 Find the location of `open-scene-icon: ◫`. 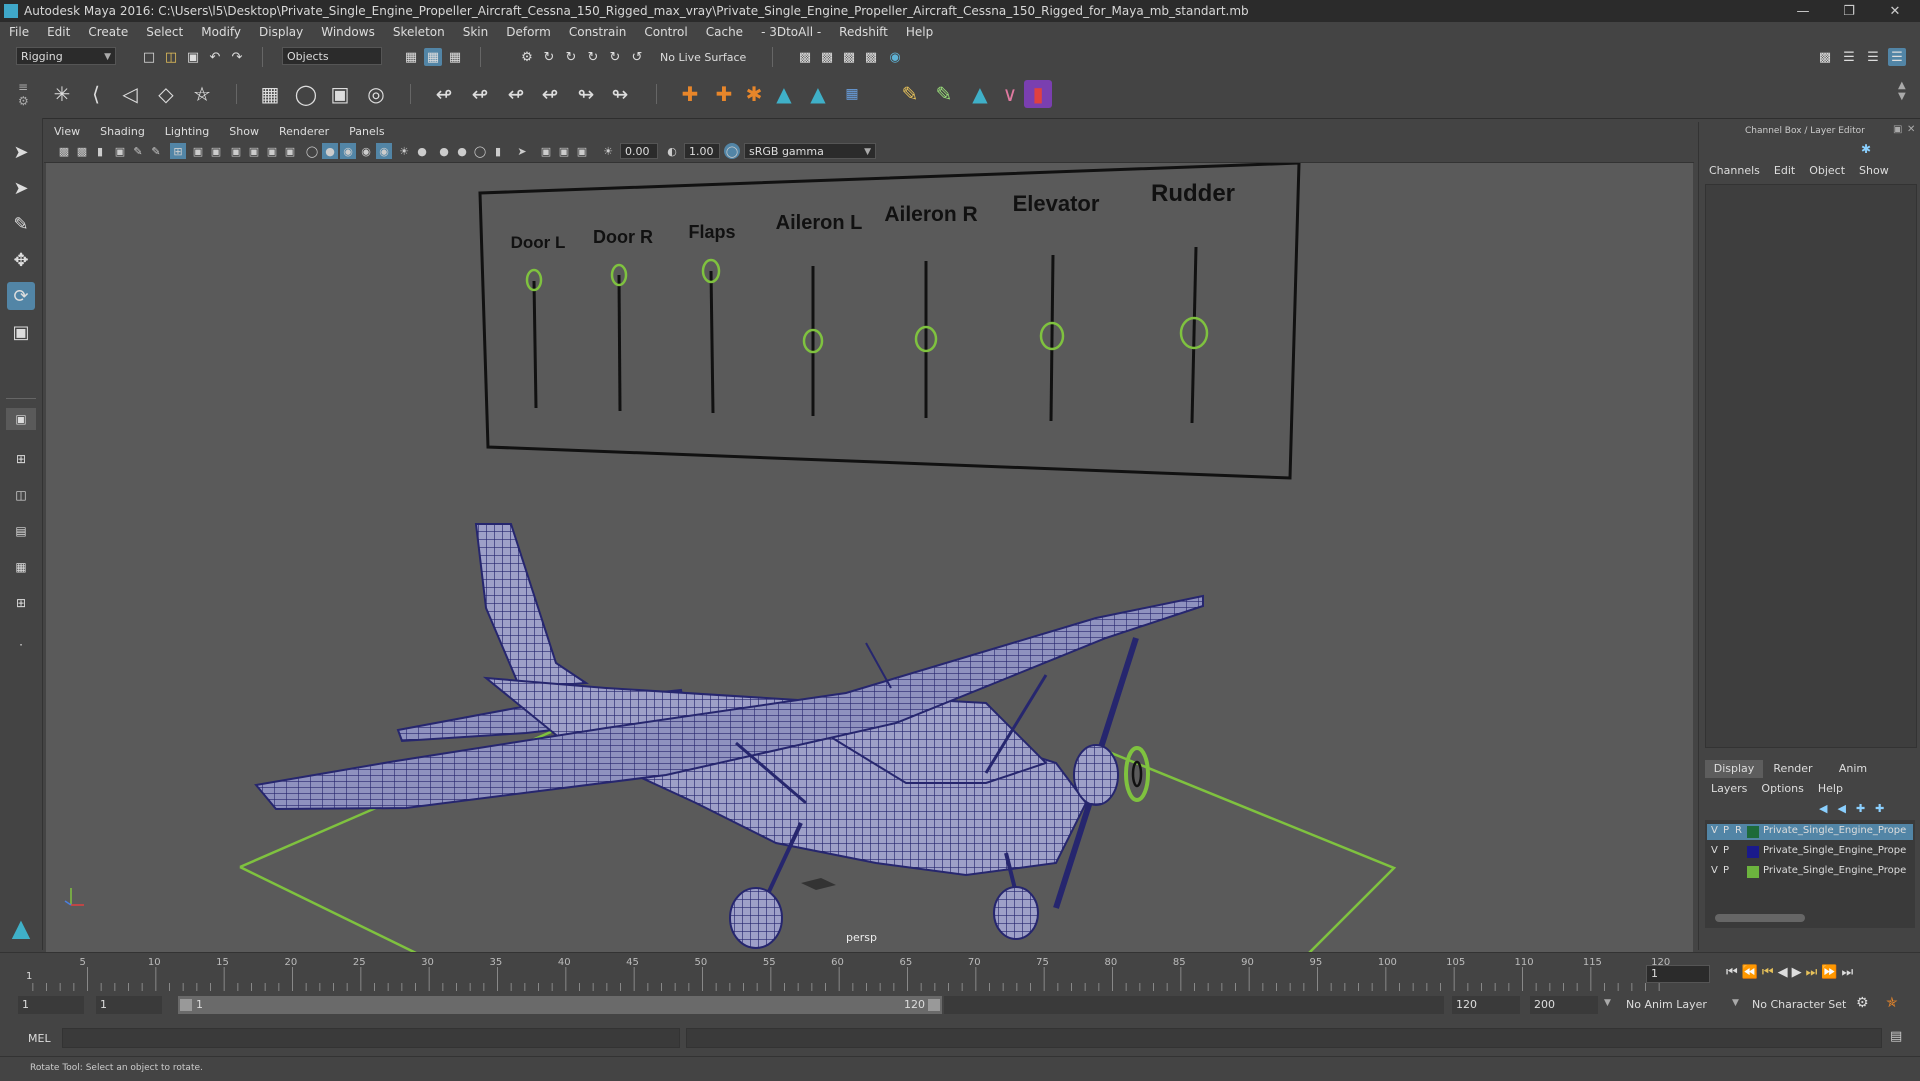

open-scene-icon: ◫ is located at coordinates (171, 57).